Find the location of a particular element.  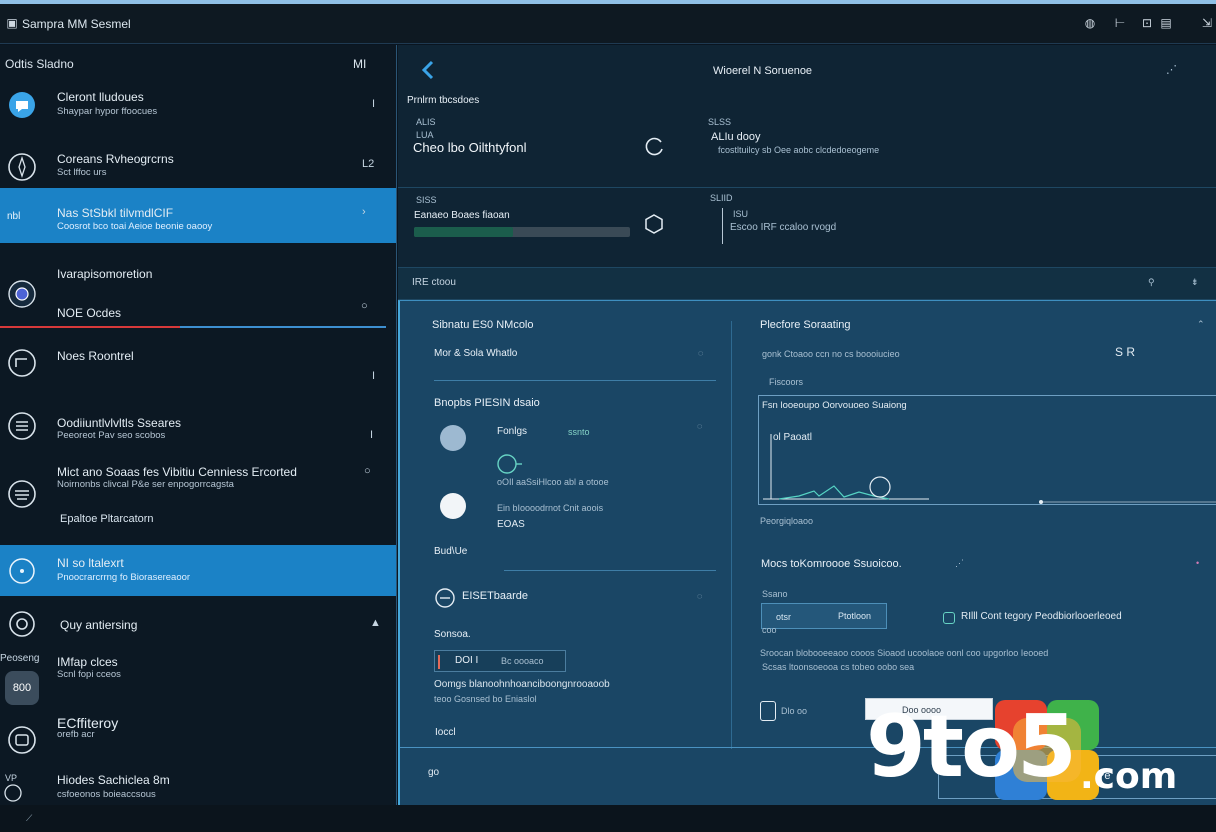

sidebar-item-title: Ivarapisomoretion is located at coordinates (105, 274).